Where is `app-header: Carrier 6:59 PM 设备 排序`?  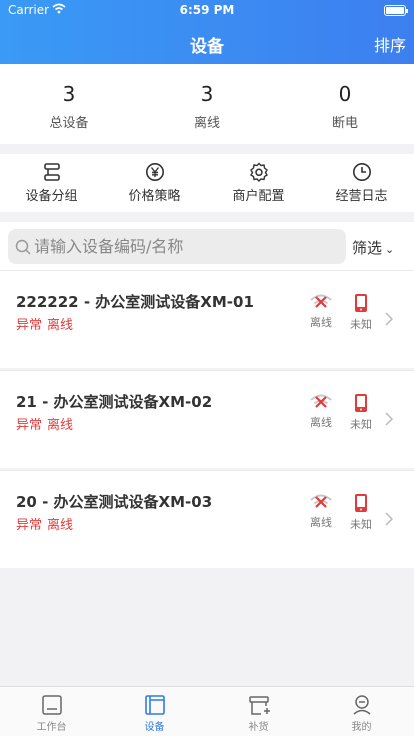
app-header: Carrier 6:59 PM 设备 排序 is located at coordinates (207, 32).